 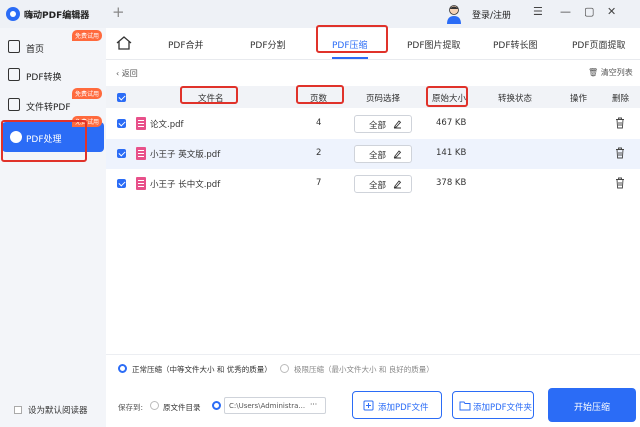 I want to click on home-icon, so click(x=14, y=46).